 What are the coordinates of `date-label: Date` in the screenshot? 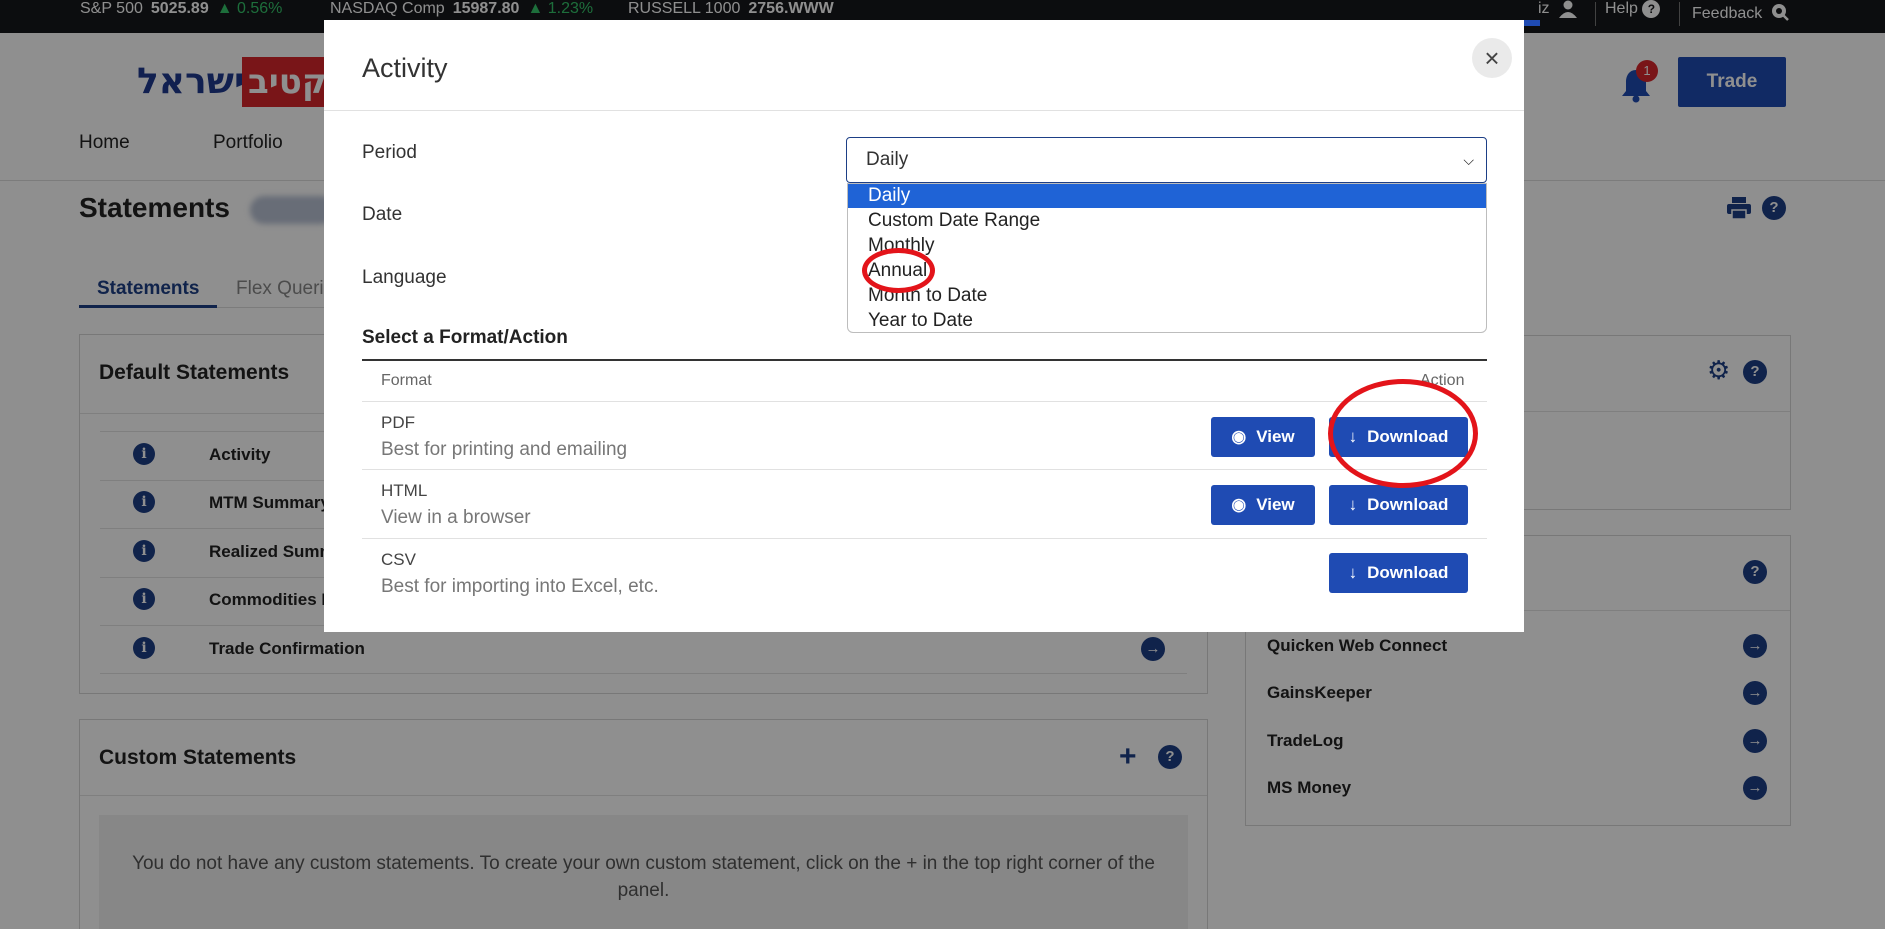 It's located at (382, 214).